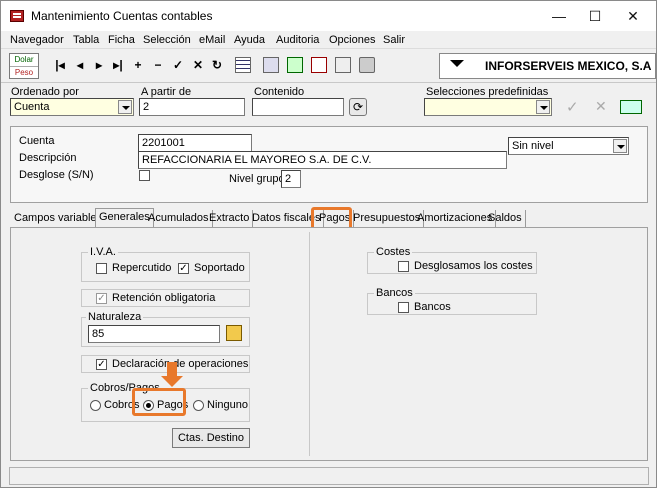  Describe the element at coordinates (212, 40) in the screenshot. I see `menu-email: eMail` at that location.